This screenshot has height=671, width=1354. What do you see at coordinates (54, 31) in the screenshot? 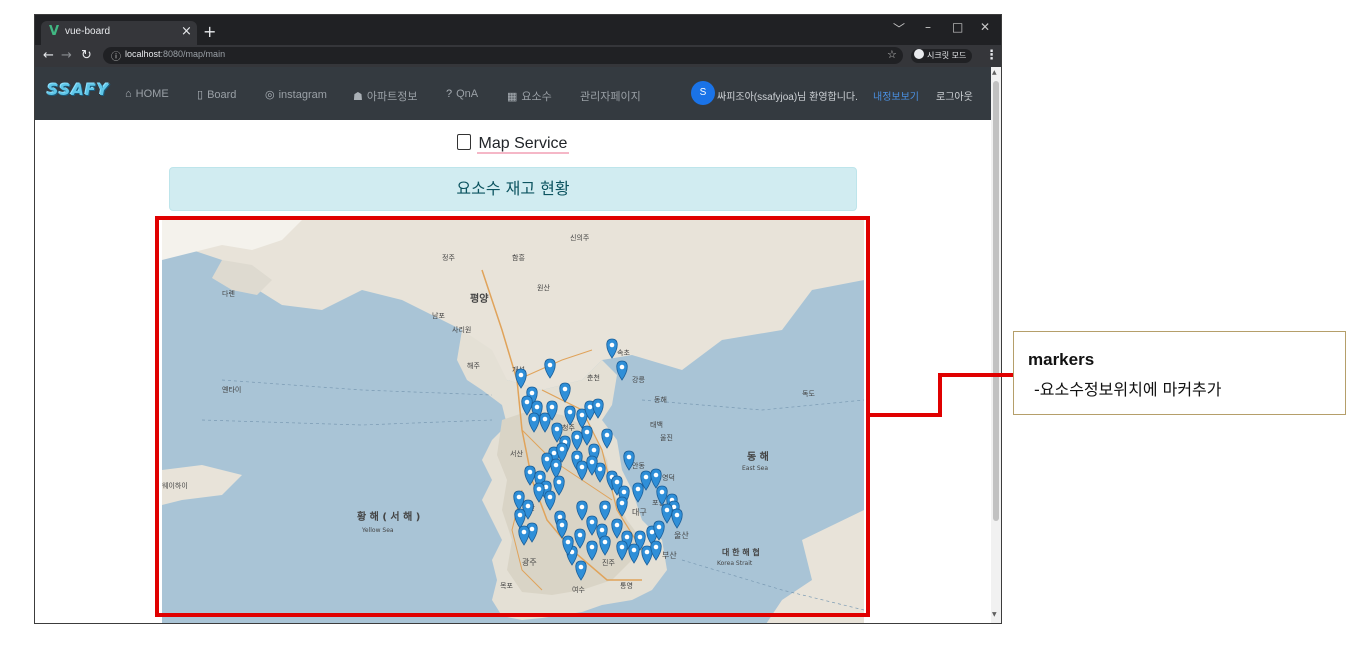
I see `vue-favicon-icon: V` at bounding box center [54, 31].